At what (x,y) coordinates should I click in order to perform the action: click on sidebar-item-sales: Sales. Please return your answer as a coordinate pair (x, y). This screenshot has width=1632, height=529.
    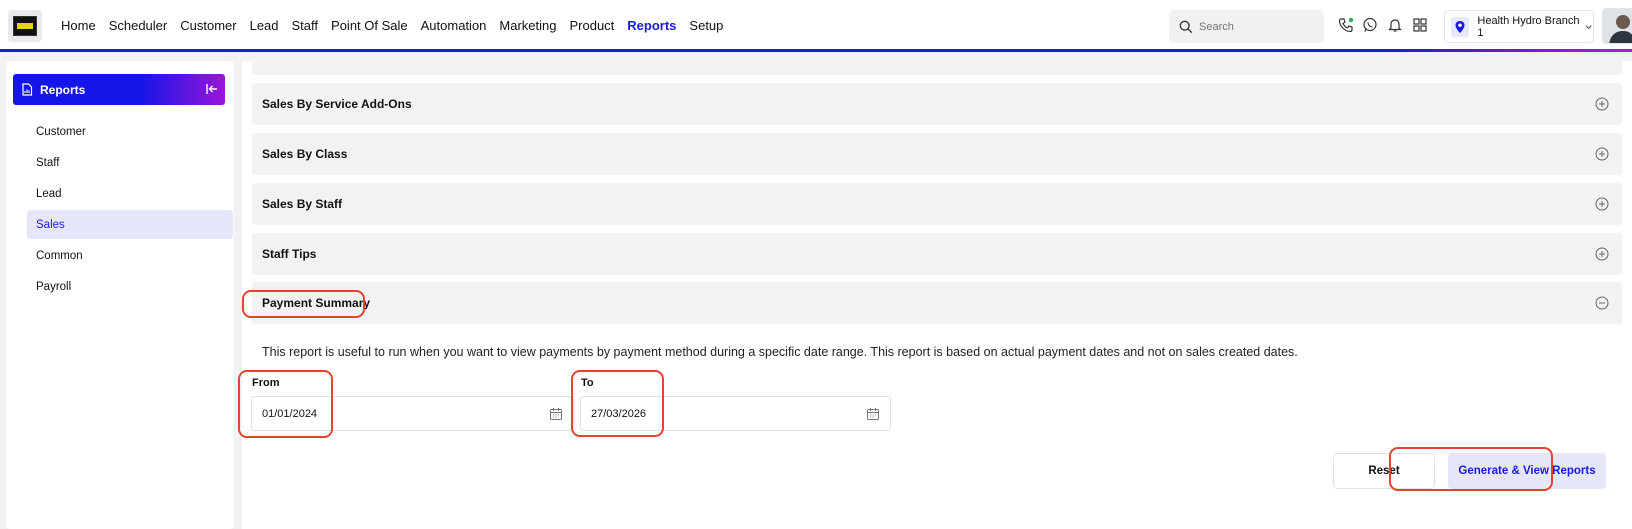
    Looking at the image, I should click on (130, 224).